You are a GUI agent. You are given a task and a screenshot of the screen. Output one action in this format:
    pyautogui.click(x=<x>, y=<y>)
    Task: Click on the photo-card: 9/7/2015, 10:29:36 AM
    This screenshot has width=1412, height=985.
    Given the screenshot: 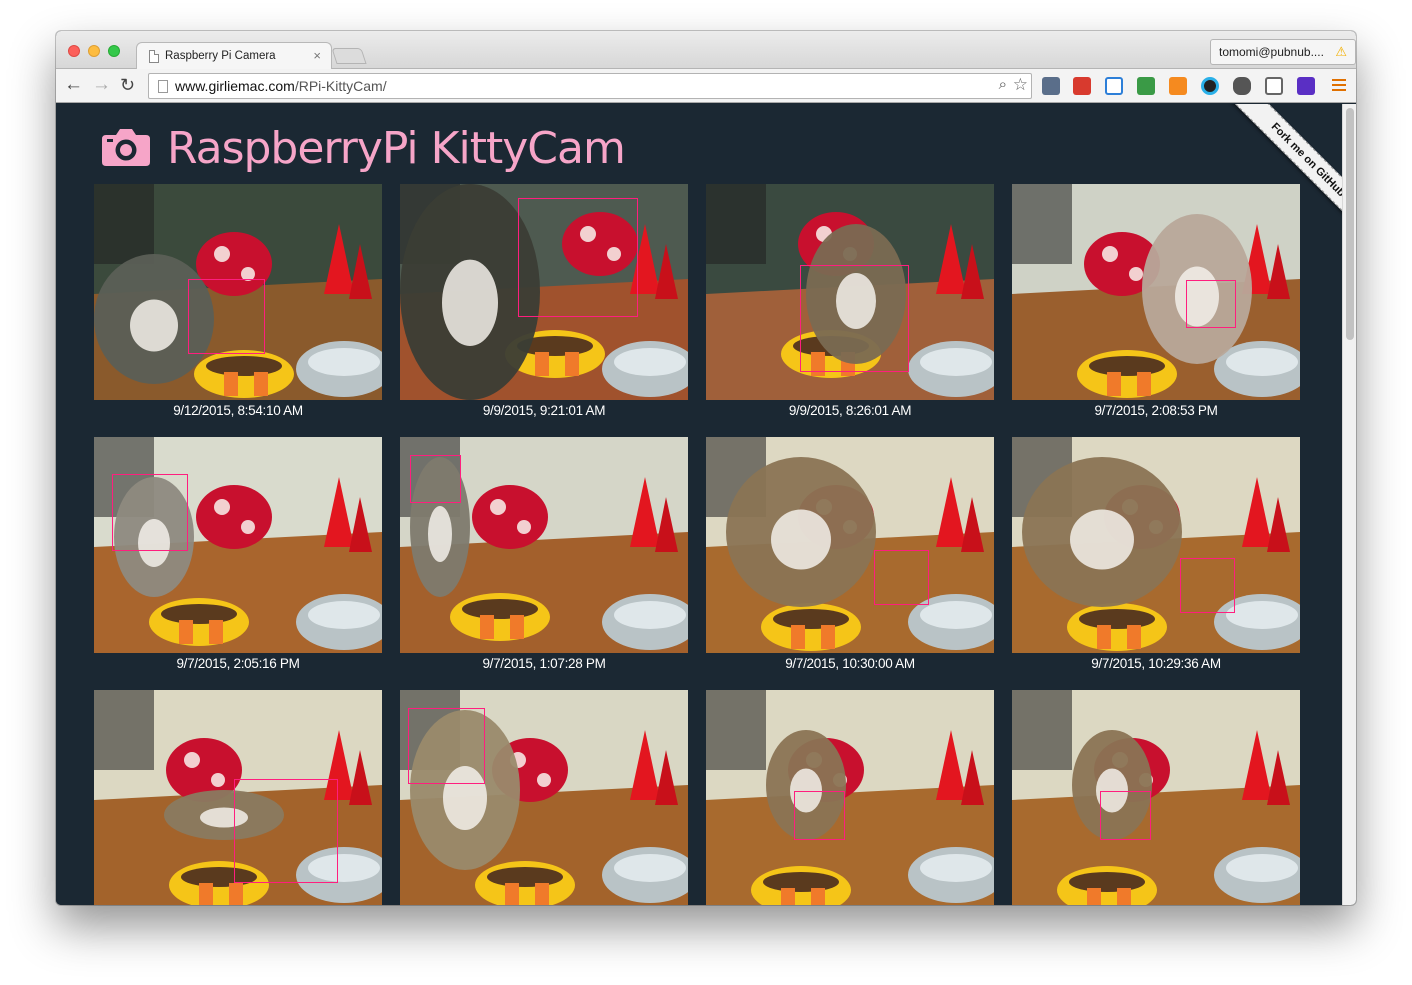 What is the action you would take?
    pyautogui.click(x=1156, y=554)
    